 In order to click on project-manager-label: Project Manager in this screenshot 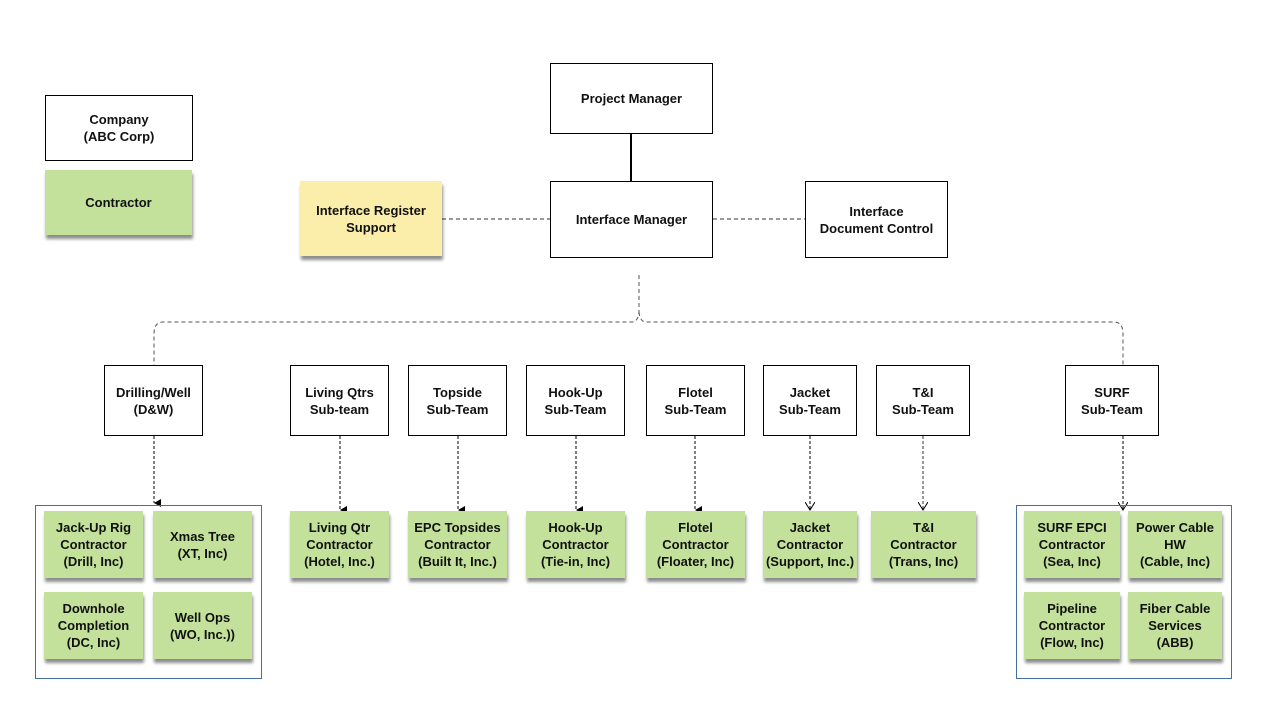, I will do `click(631, 98)`.